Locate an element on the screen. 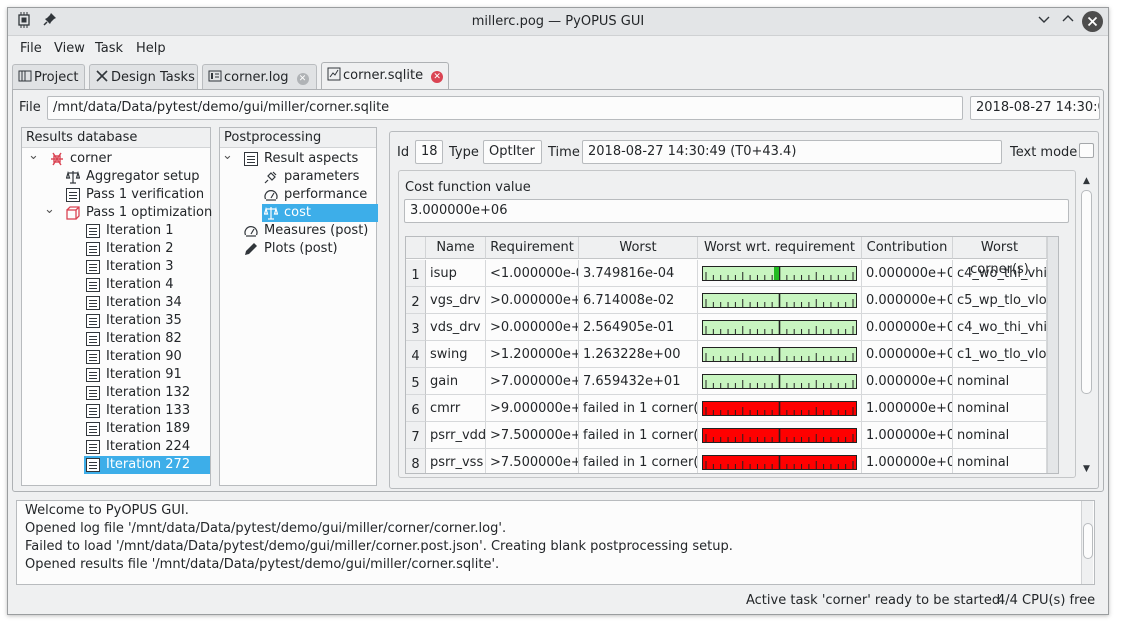 The height and width of the screenshot is (627, 1122). close-window-button is located at coordinates (1092, 21).